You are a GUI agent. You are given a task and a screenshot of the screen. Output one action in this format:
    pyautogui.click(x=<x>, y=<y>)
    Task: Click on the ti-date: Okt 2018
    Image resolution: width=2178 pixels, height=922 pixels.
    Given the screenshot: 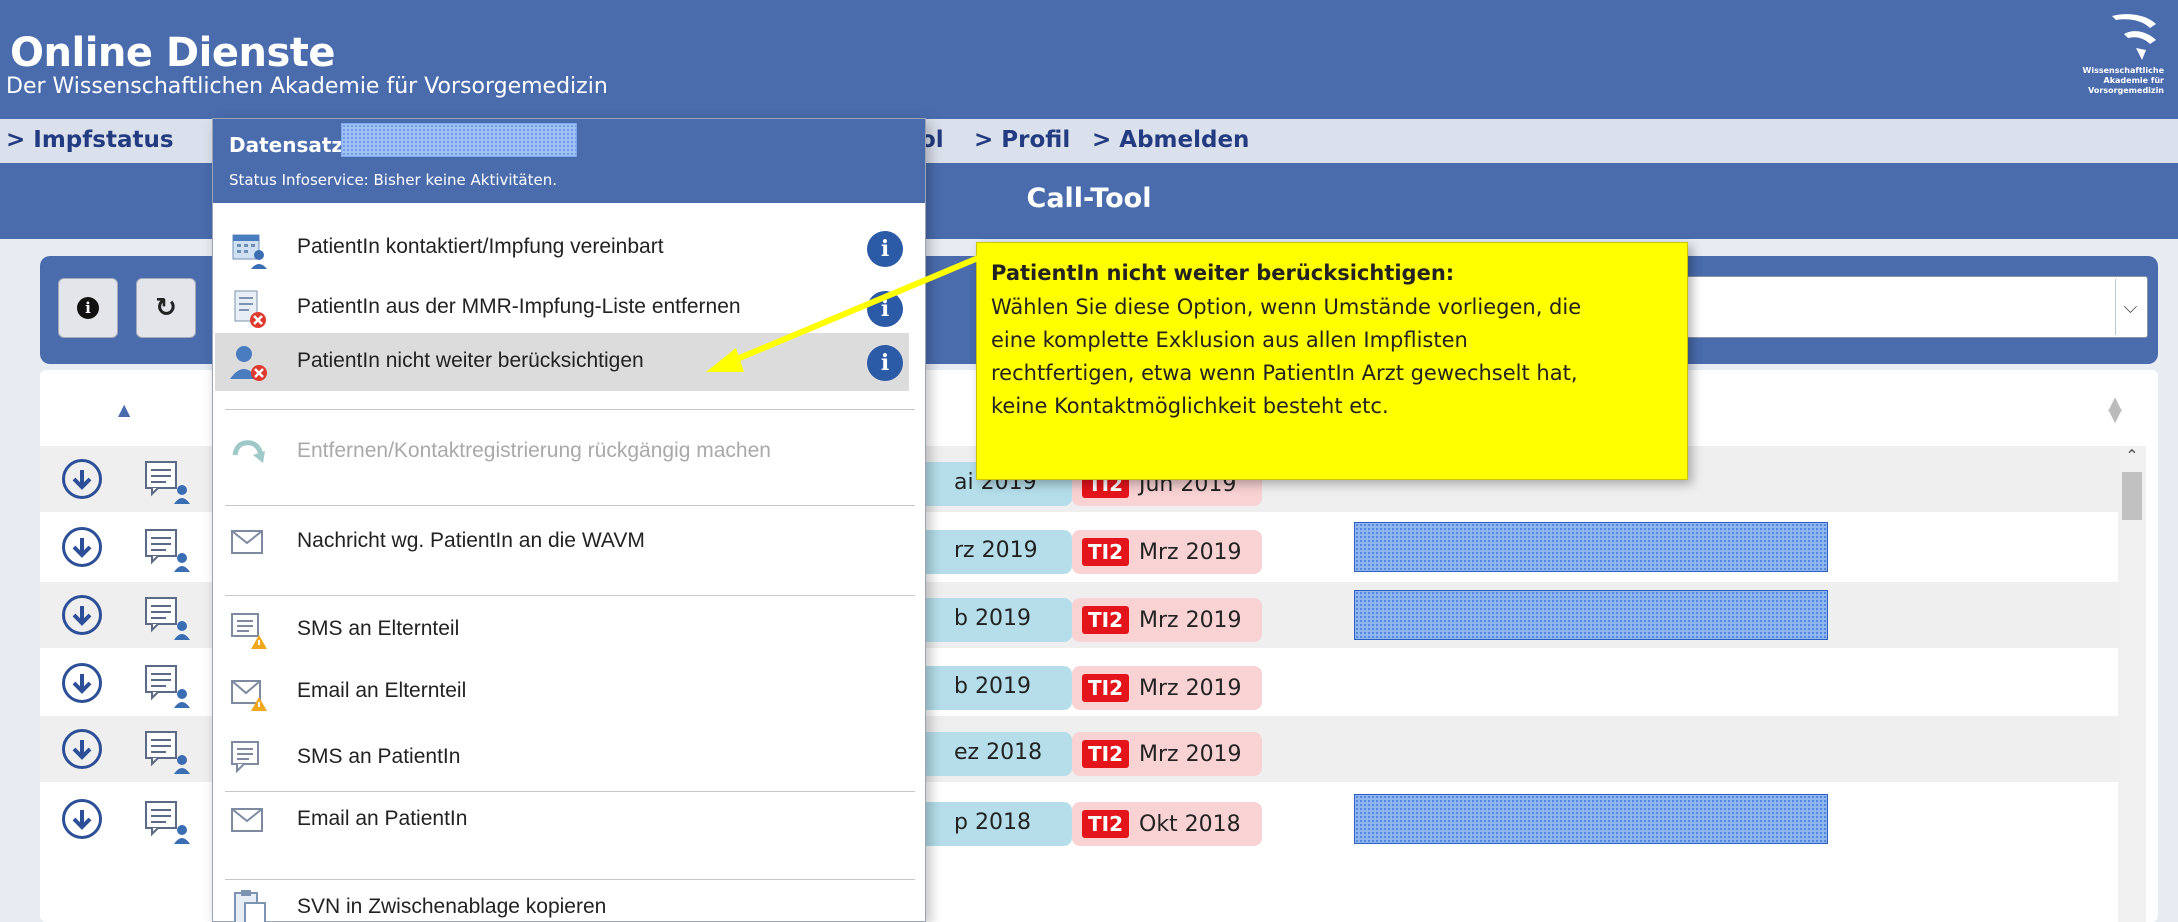 What is the action you would take?
    pyautogui.click(x=1190, y=824)
    